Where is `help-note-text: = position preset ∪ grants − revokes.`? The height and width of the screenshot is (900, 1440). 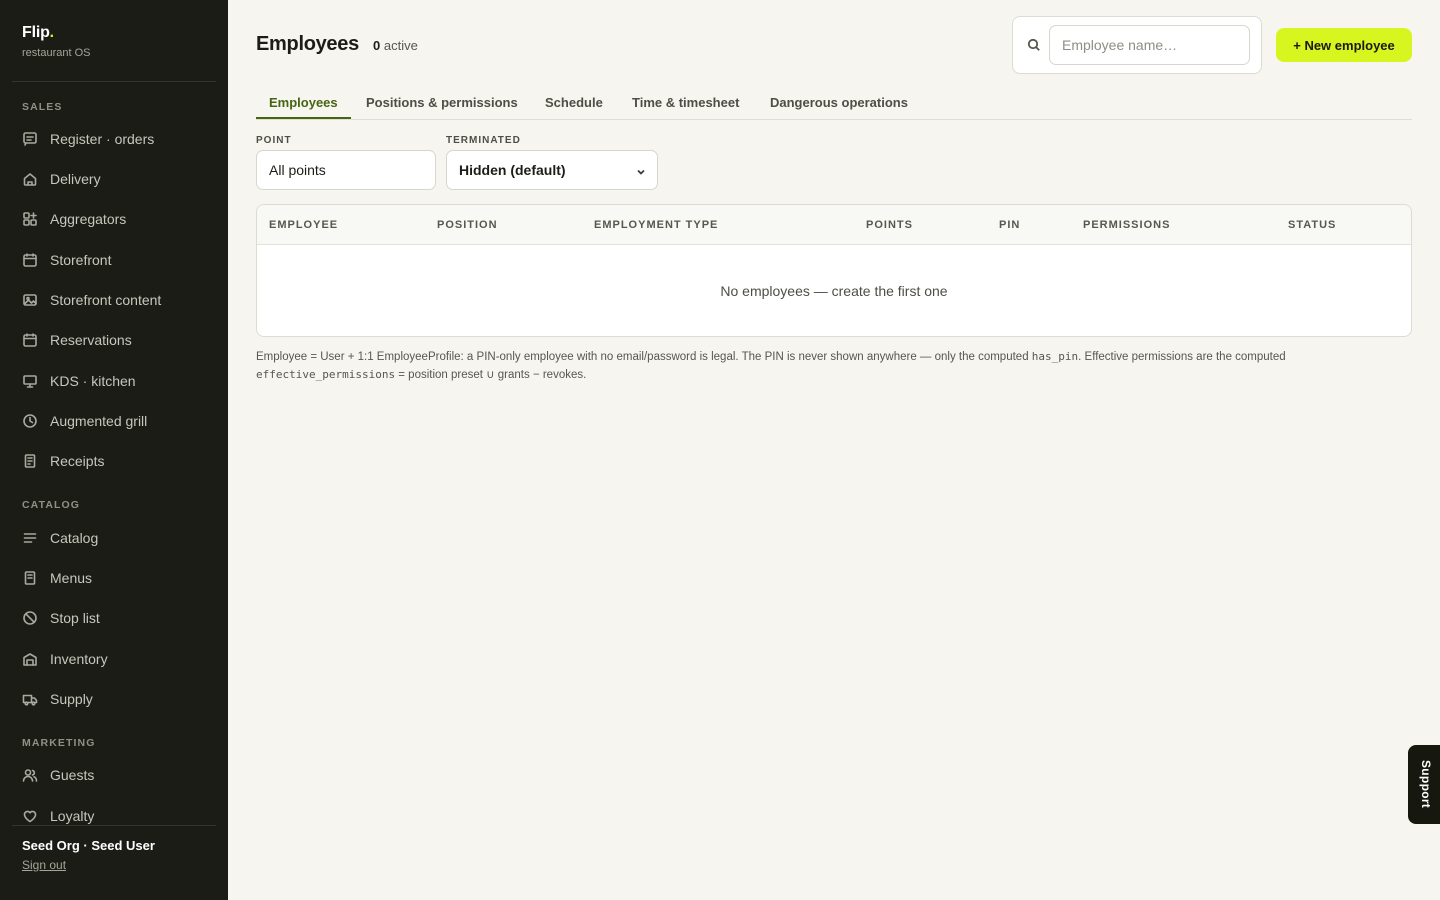
help-note-text: = position preset ∪ grants − revokes. is located at coordinates (491, 375).